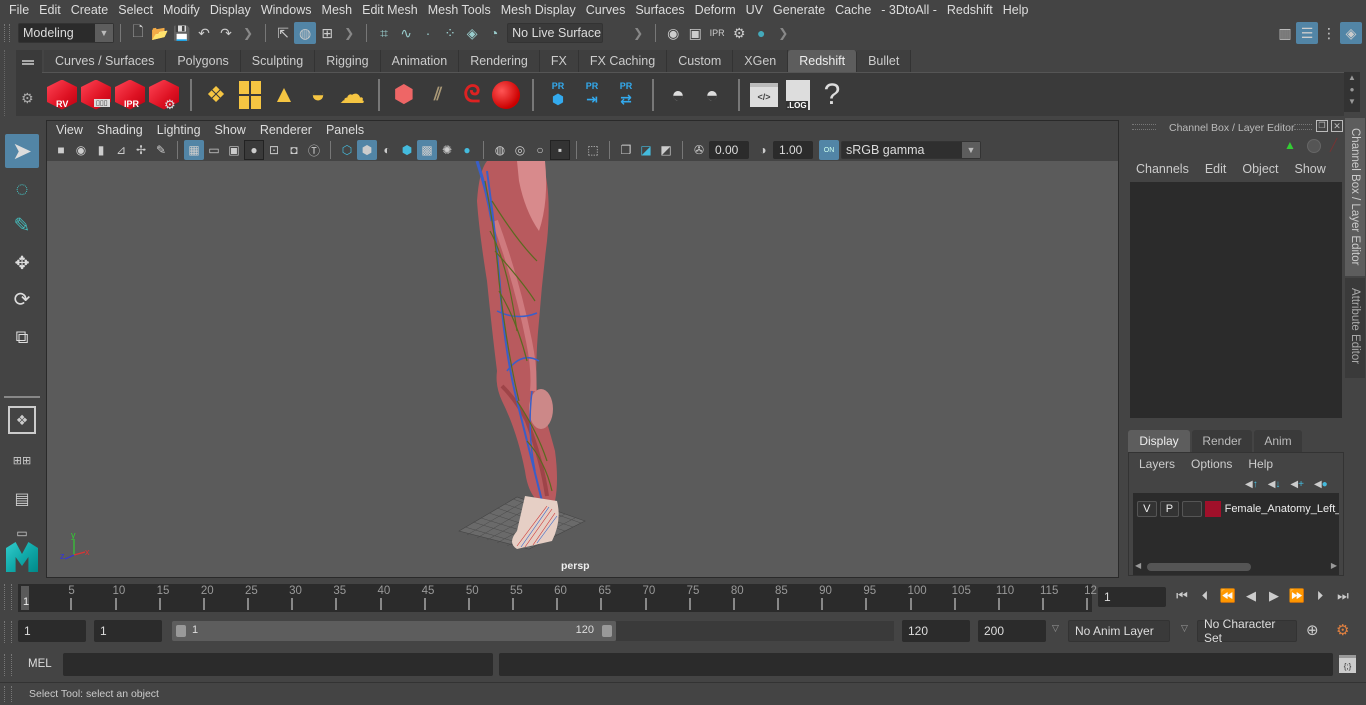 This screenshot has width=1366, height=705. Describe the element at coordinates (695, 33) in the screenshot. I see `render-frame-icon: ▣` at that location.